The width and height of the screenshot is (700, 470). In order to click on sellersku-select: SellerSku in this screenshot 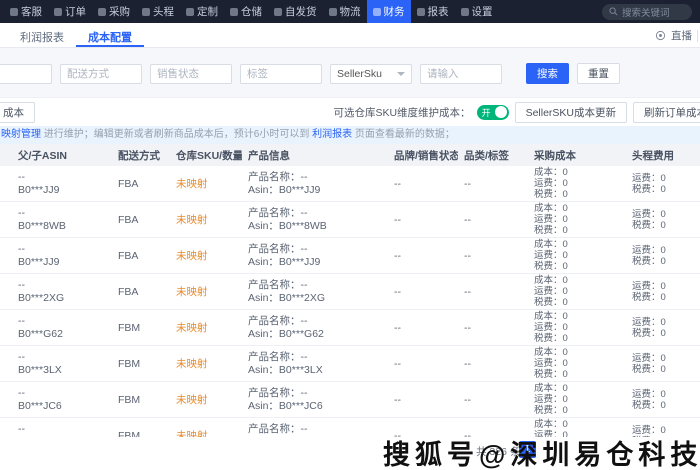, I will do `click(371, 73)`.